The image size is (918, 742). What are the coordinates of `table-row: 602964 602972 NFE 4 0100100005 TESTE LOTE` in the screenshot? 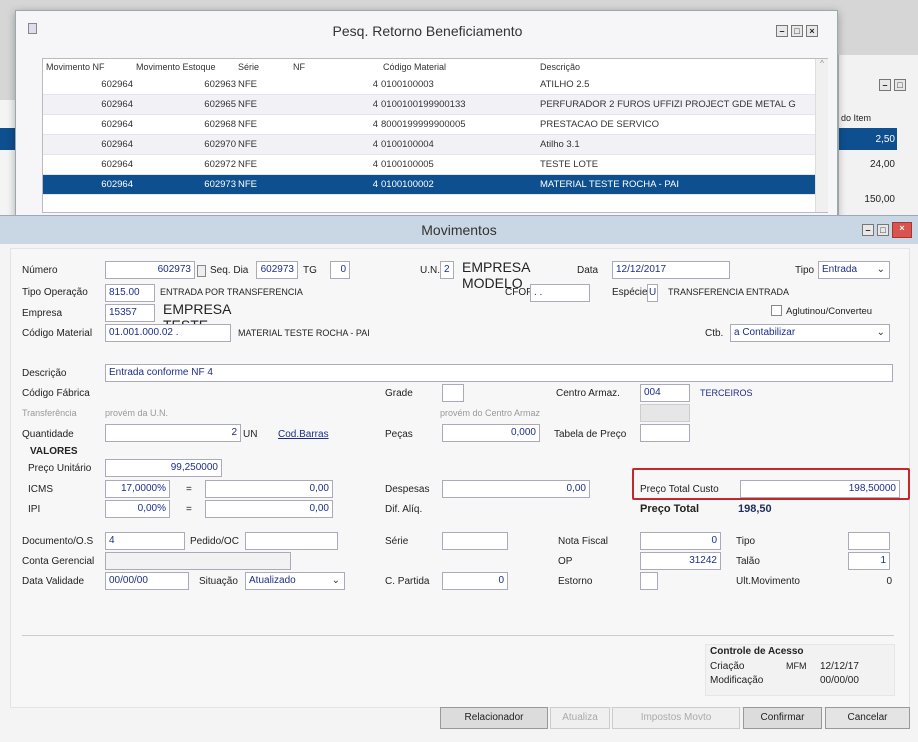 It's located at (429, 165).